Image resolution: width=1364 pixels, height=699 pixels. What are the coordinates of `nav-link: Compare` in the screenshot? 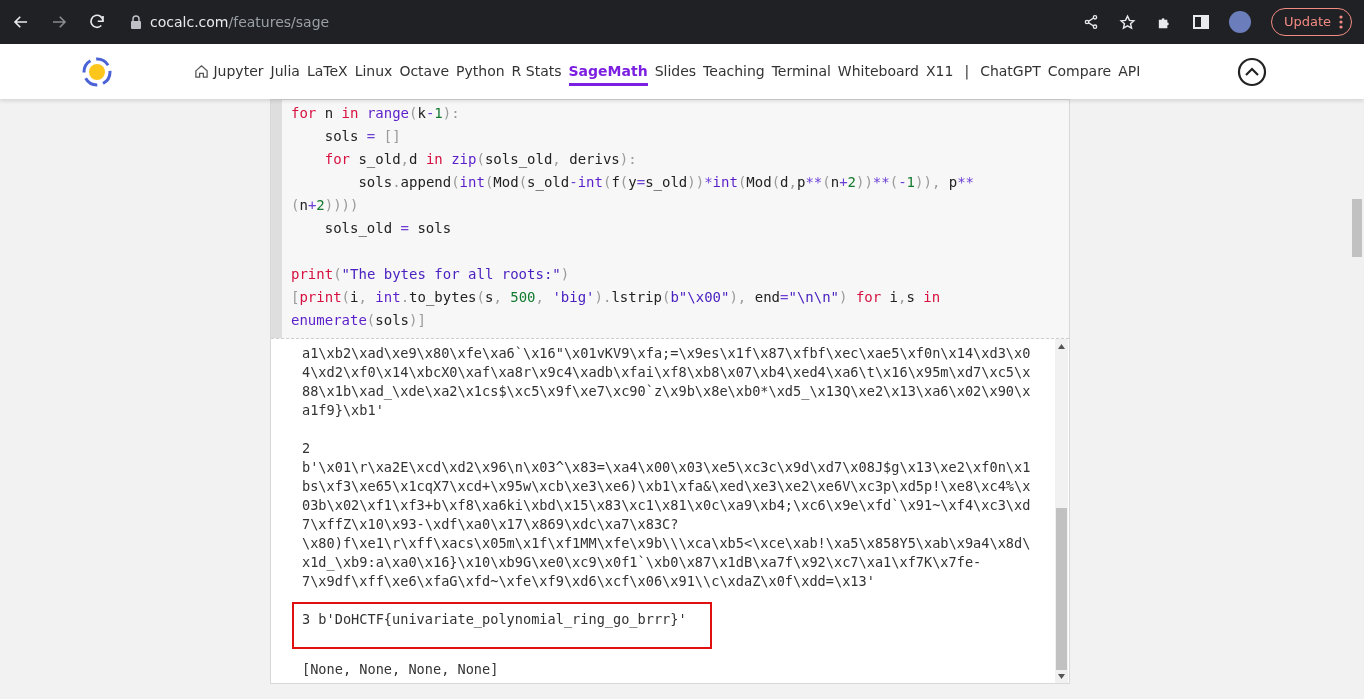 It's located at (1079, 71).